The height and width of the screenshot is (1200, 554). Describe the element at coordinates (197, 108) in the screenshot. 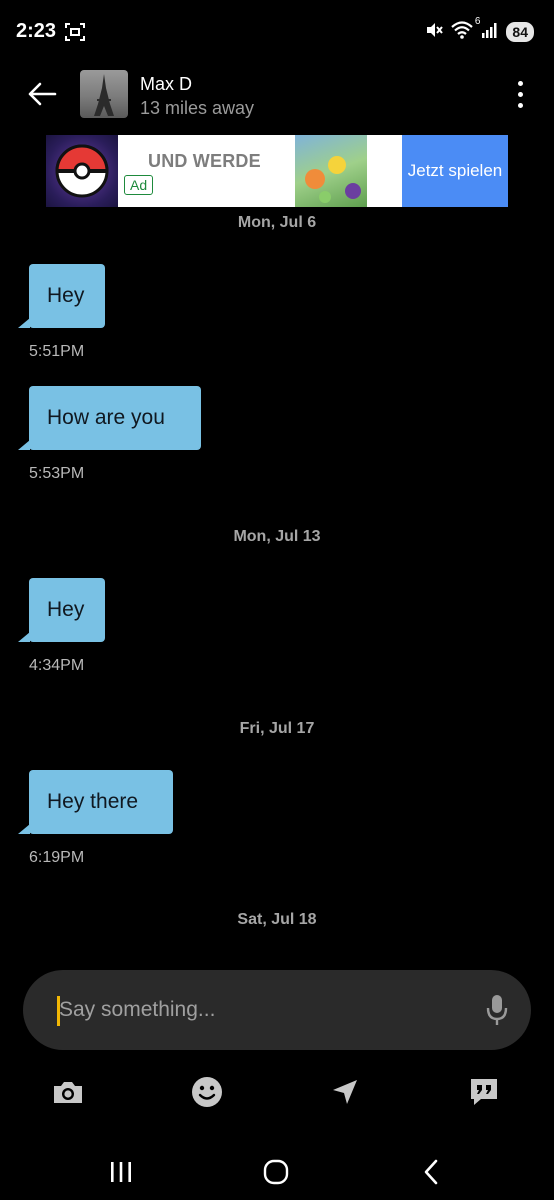

I see `contact-distance: 13 miles away` at that location.